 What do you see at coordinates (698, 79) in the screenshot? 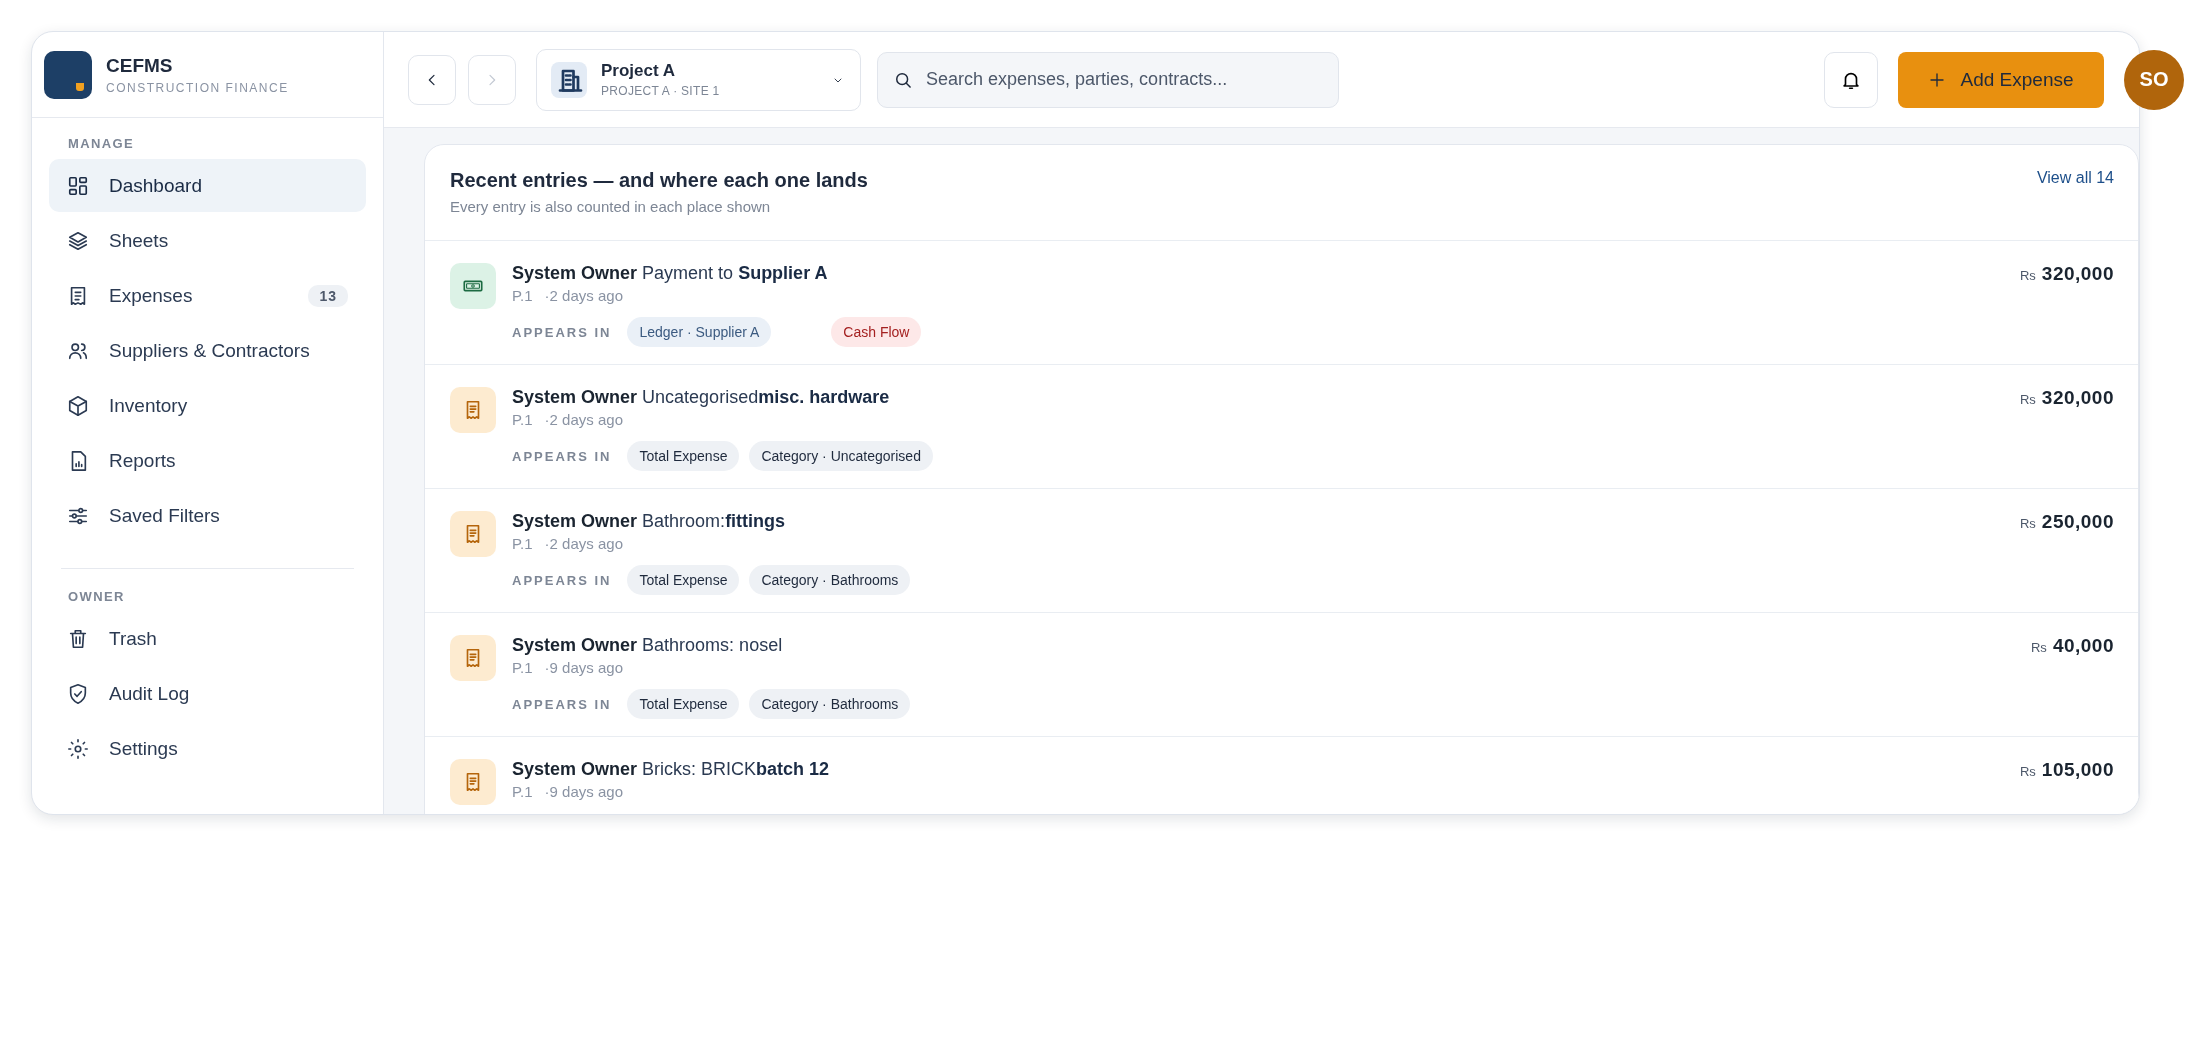
I see `project-selector: Project A PROJECT A · SITE 1` at bounding box center [698, 79].